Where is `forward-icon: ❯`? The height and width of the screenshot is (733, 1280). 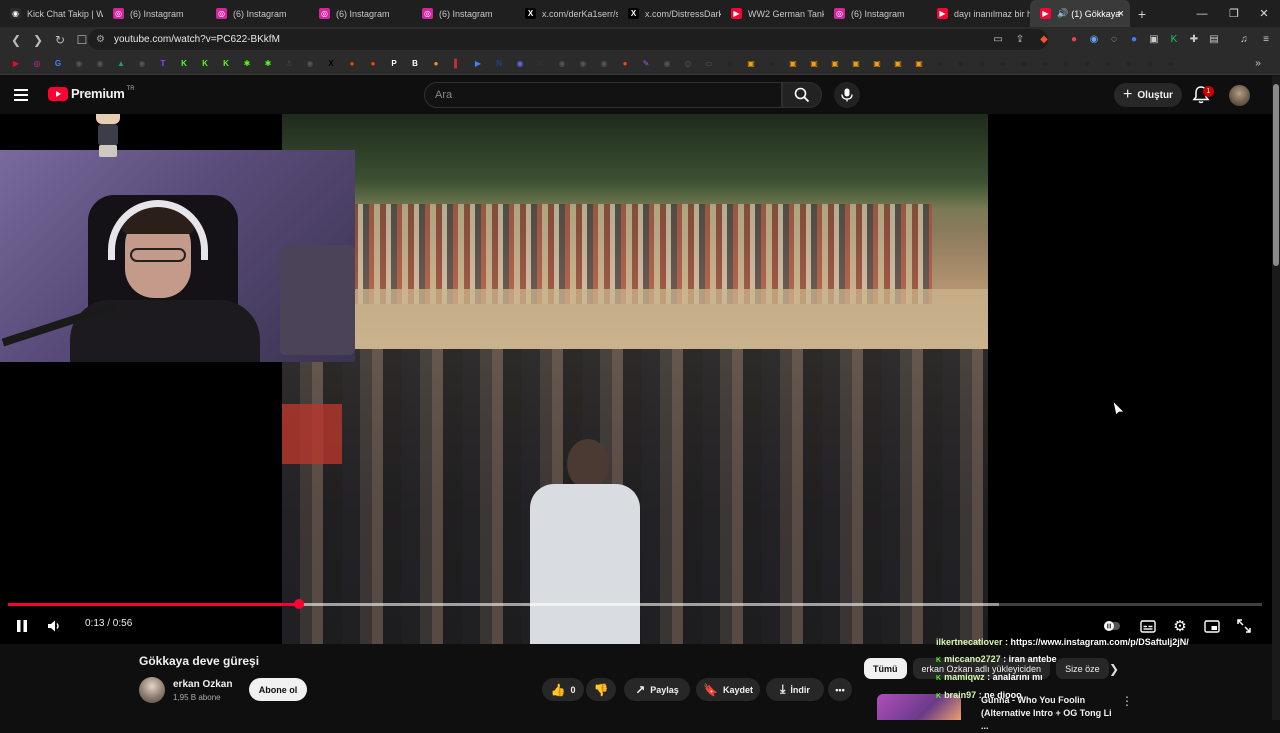
forward-icon: ❯ is located at coordinates (38, 40).